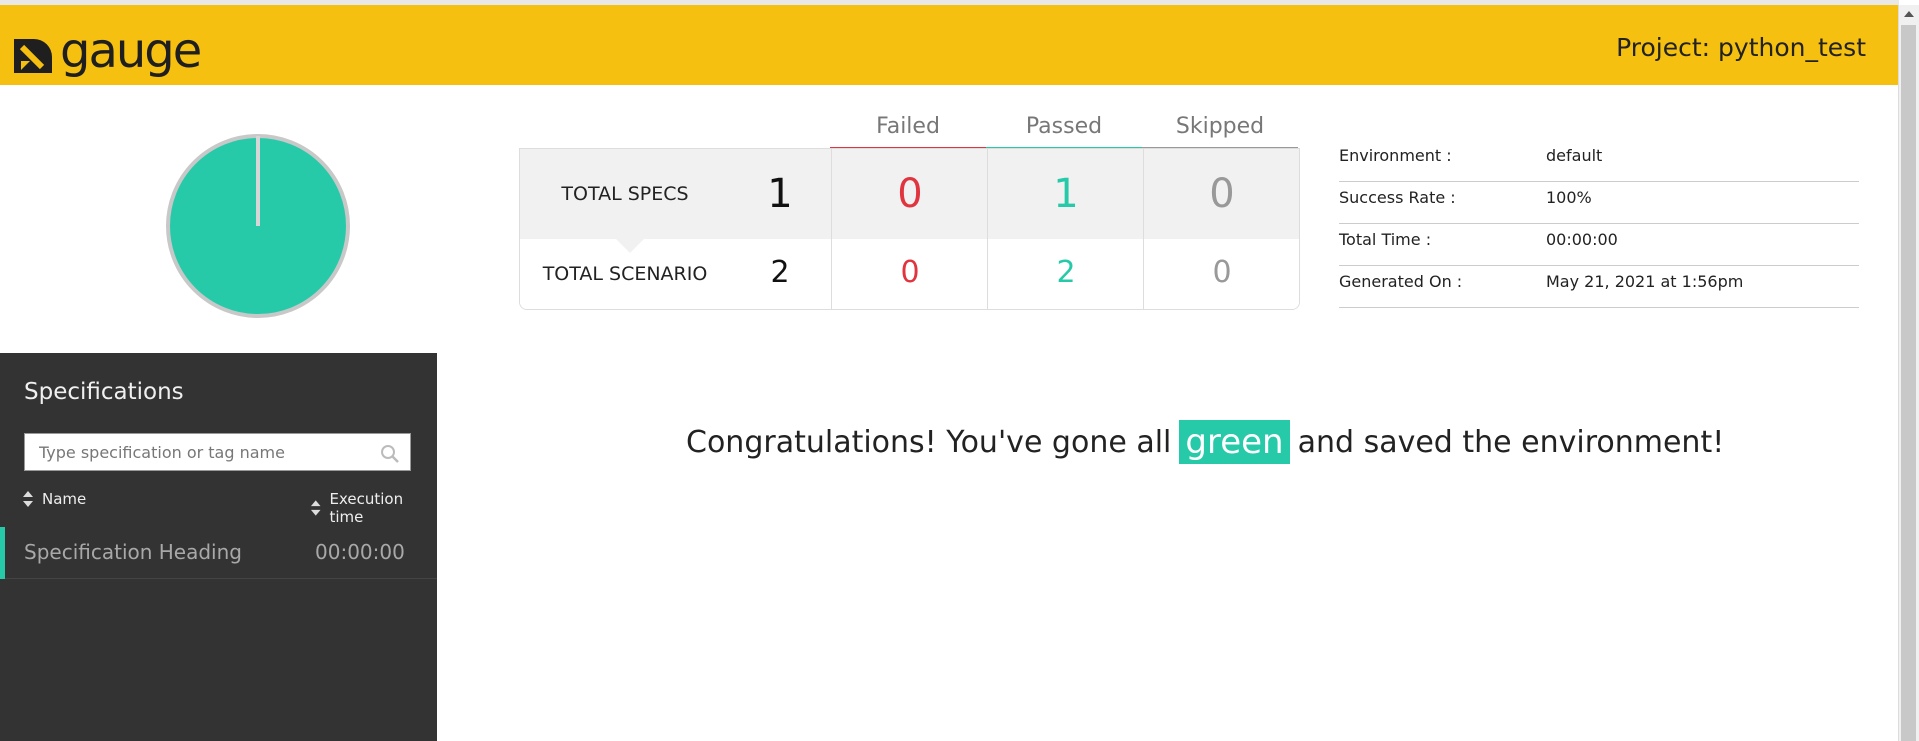 The width and height of the screenshot is (1919, 741). Describe the element at coordinates (625, 274) in the screenshot. I see `row-label-scenario: TOTAL SCENARIO` at that location.